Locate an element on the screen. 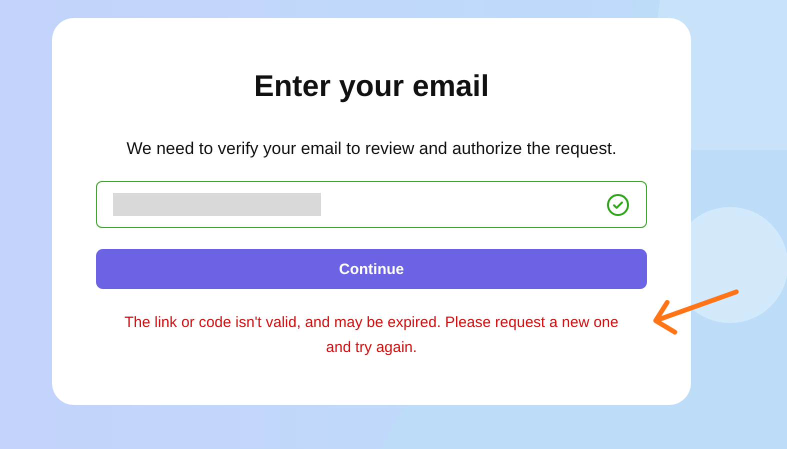 The height and width of the screenshot is (449, 787). page-title: Enter your email is located at coordinates (372, 87).